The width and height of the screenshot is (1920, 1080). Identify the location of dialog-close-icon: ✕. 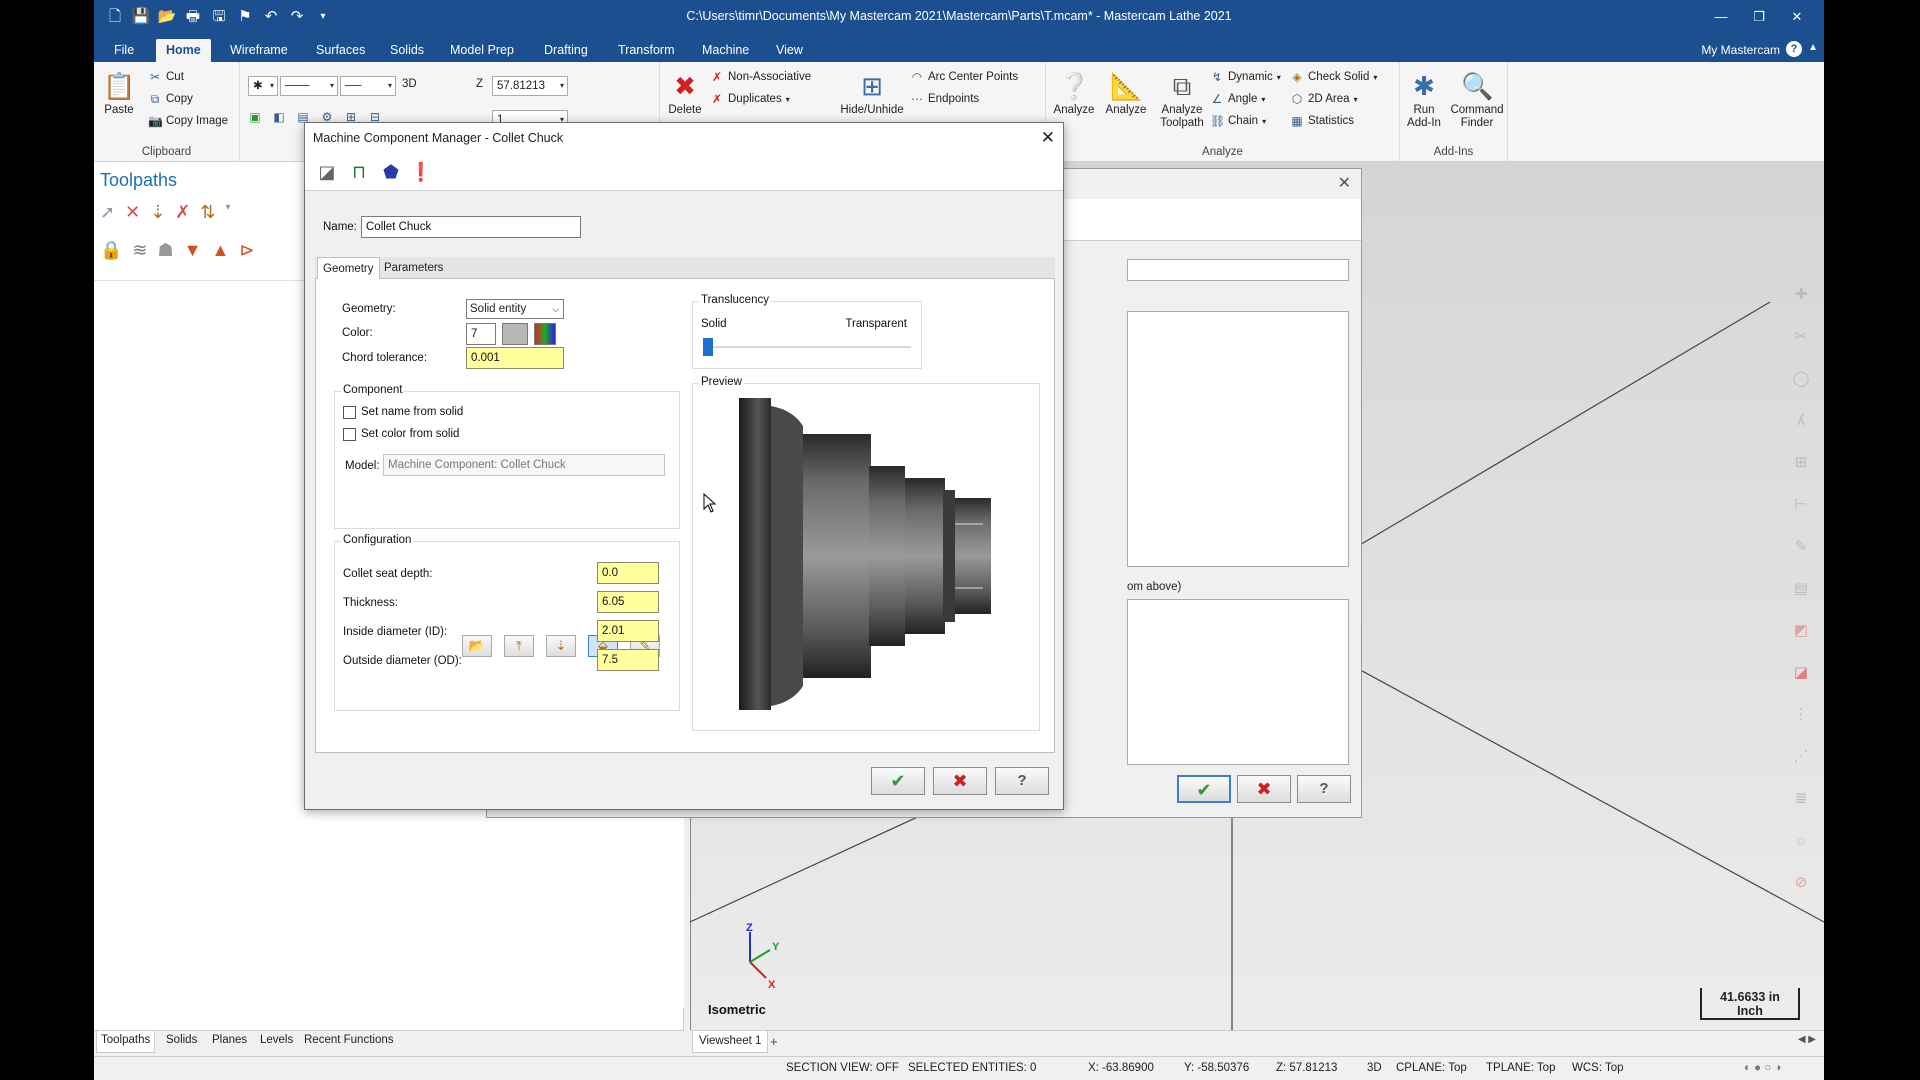
(1048, 138).